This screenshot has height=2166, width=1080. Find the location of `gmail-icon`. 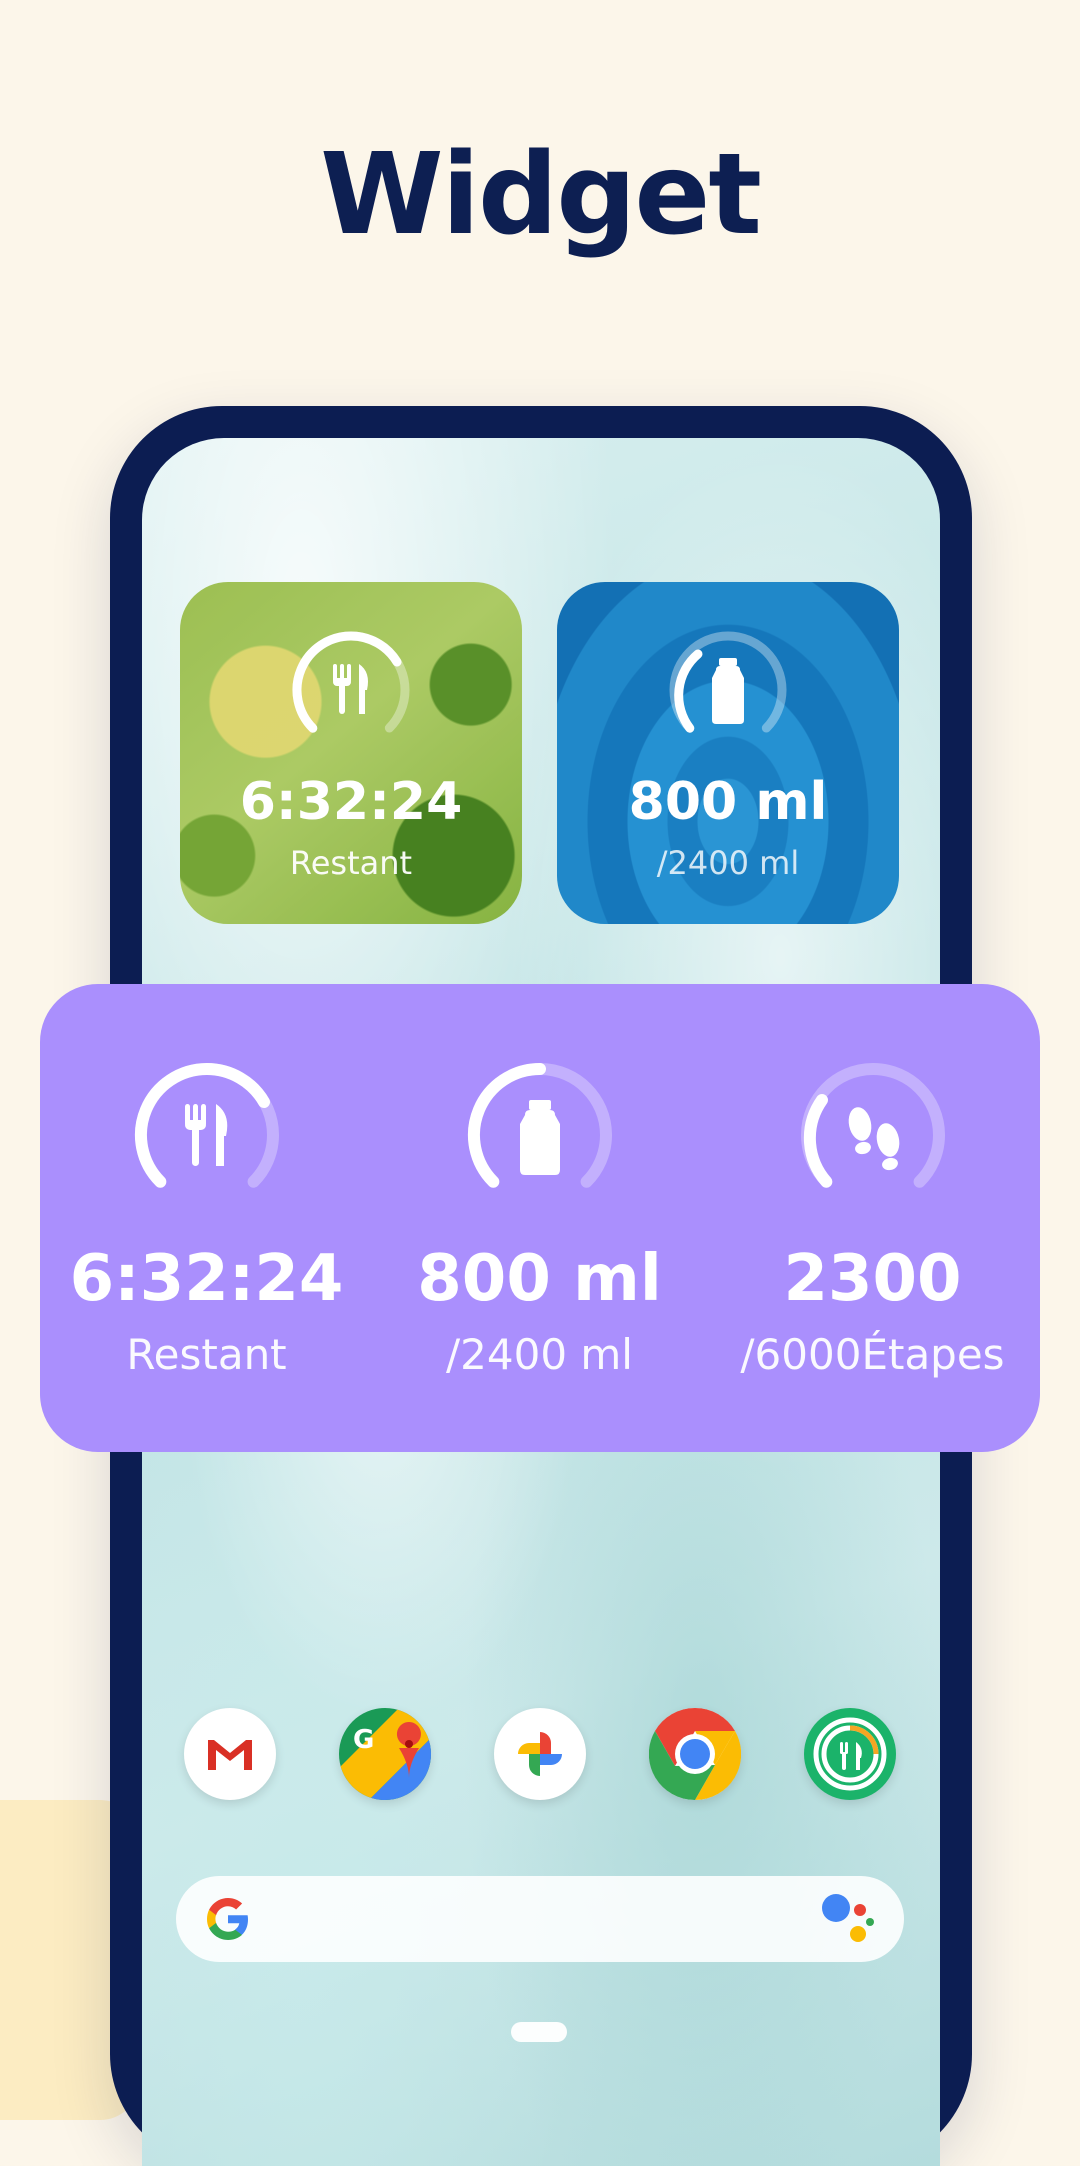

gmail-icon is located at coordinates (230, 1754).